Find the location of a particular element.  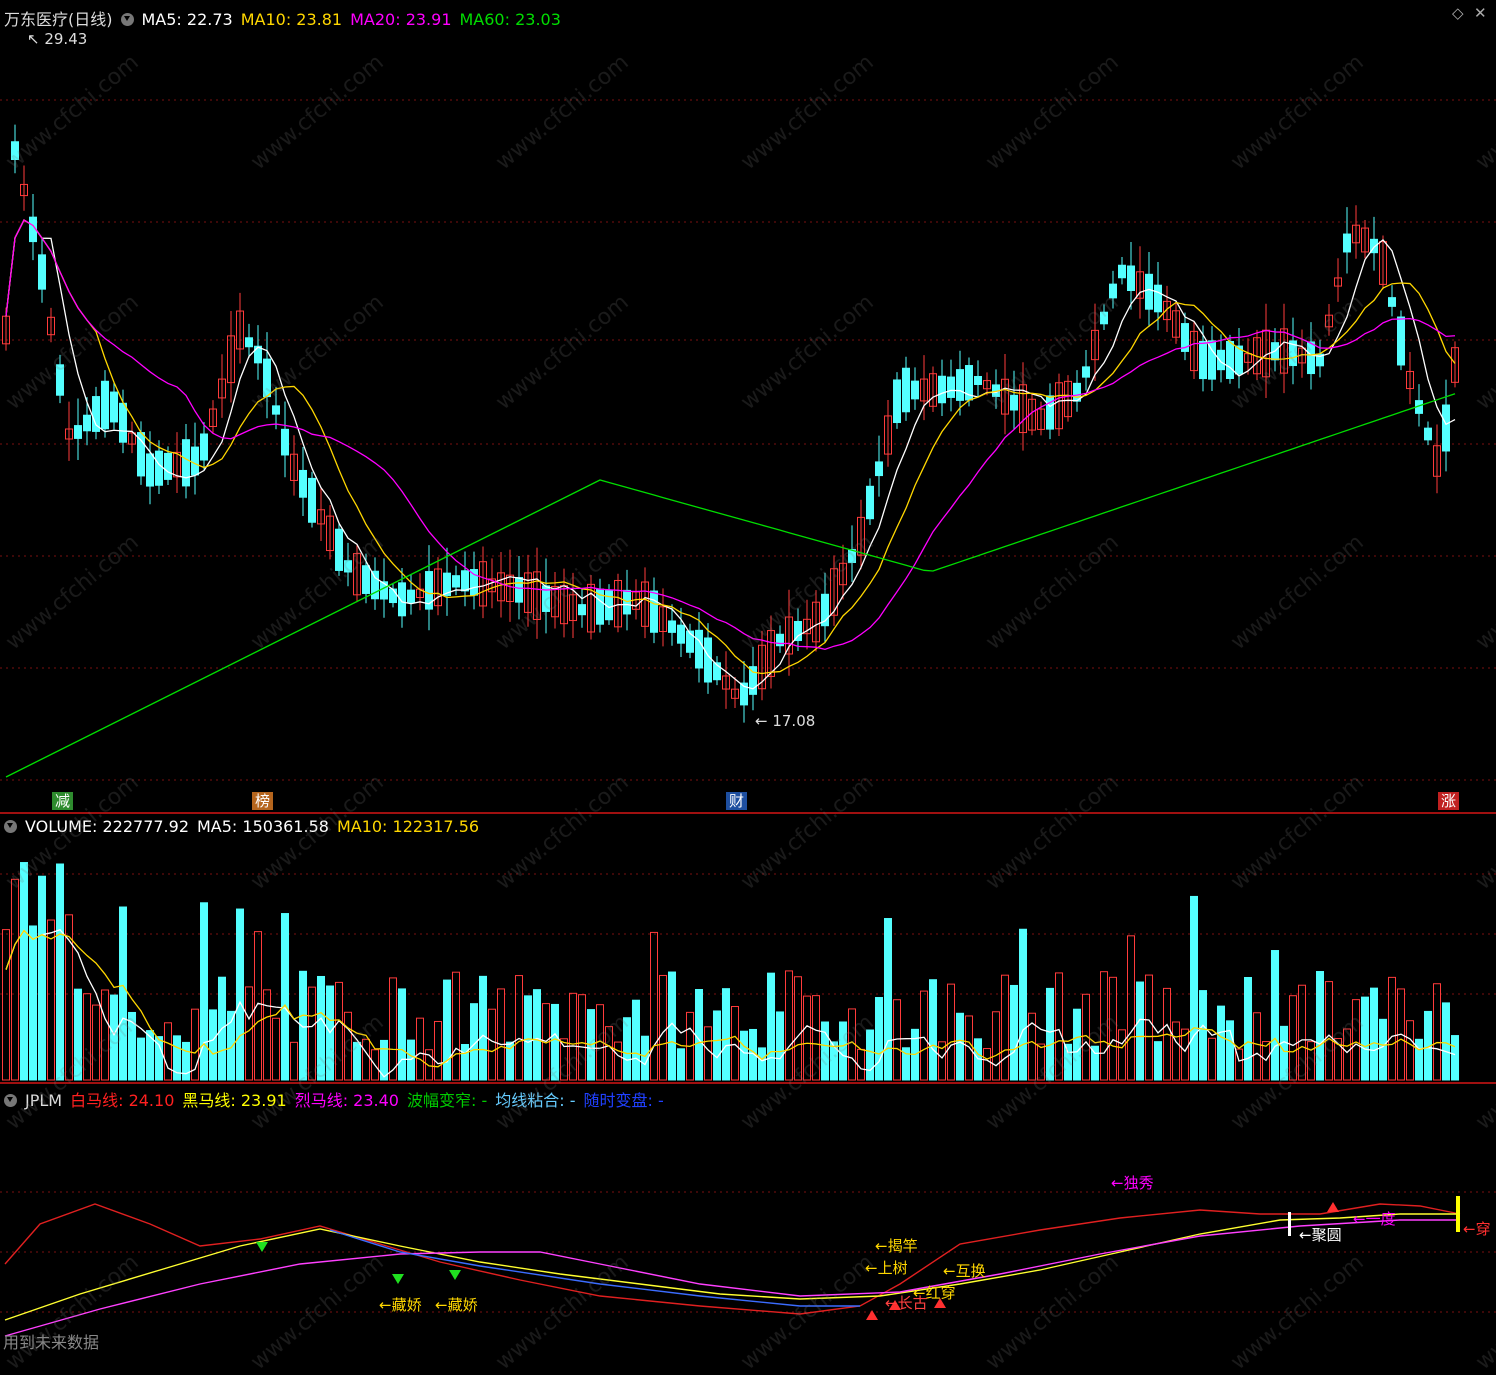

event-tag-finance: 财 is located at coordinates (737, 801).